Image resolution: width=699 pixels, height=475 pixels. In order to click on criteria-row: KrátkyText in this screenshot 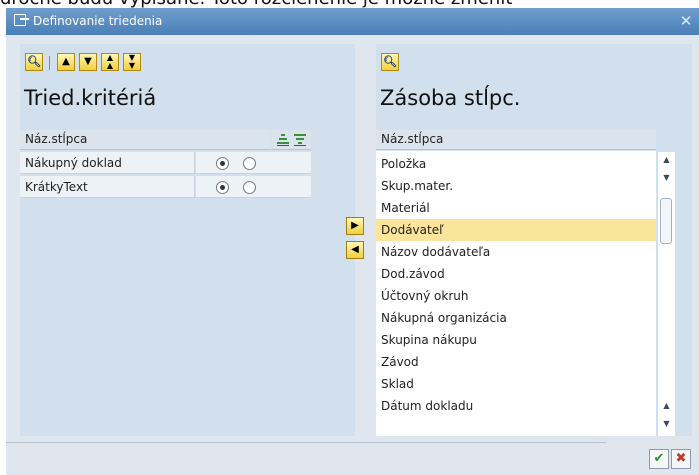, I will do `click(187, 188)`.